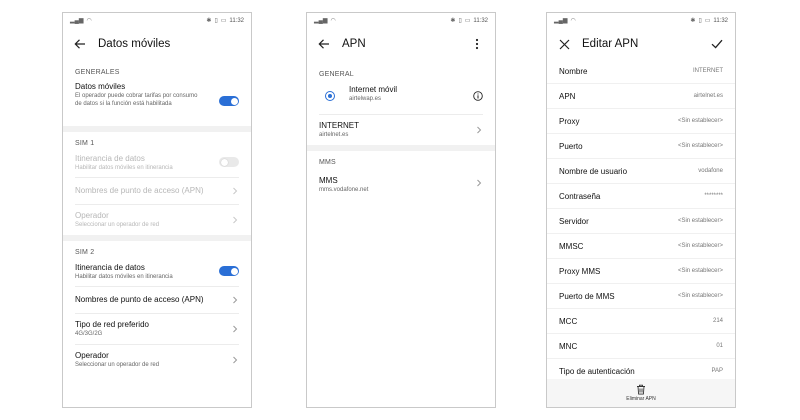 The image size is (800, 420). I want to click on apn-field-value: 01, so click(719, 346).